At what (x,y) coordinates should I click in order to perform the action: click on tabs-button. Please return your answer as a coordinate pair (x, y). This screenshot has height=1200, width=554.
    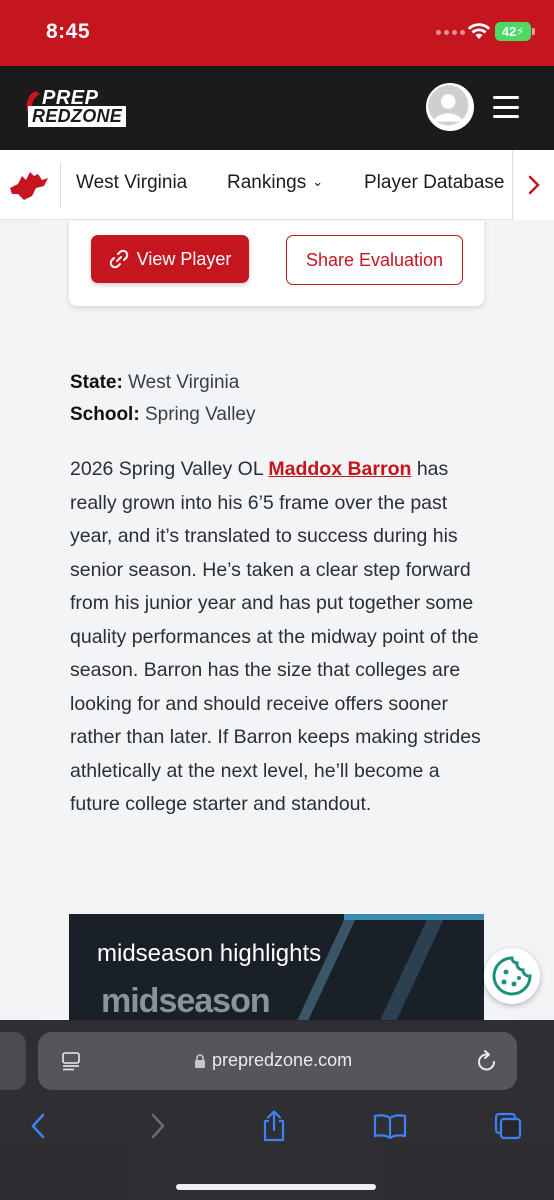
    Looking at the image, I should click on (508, 1126).